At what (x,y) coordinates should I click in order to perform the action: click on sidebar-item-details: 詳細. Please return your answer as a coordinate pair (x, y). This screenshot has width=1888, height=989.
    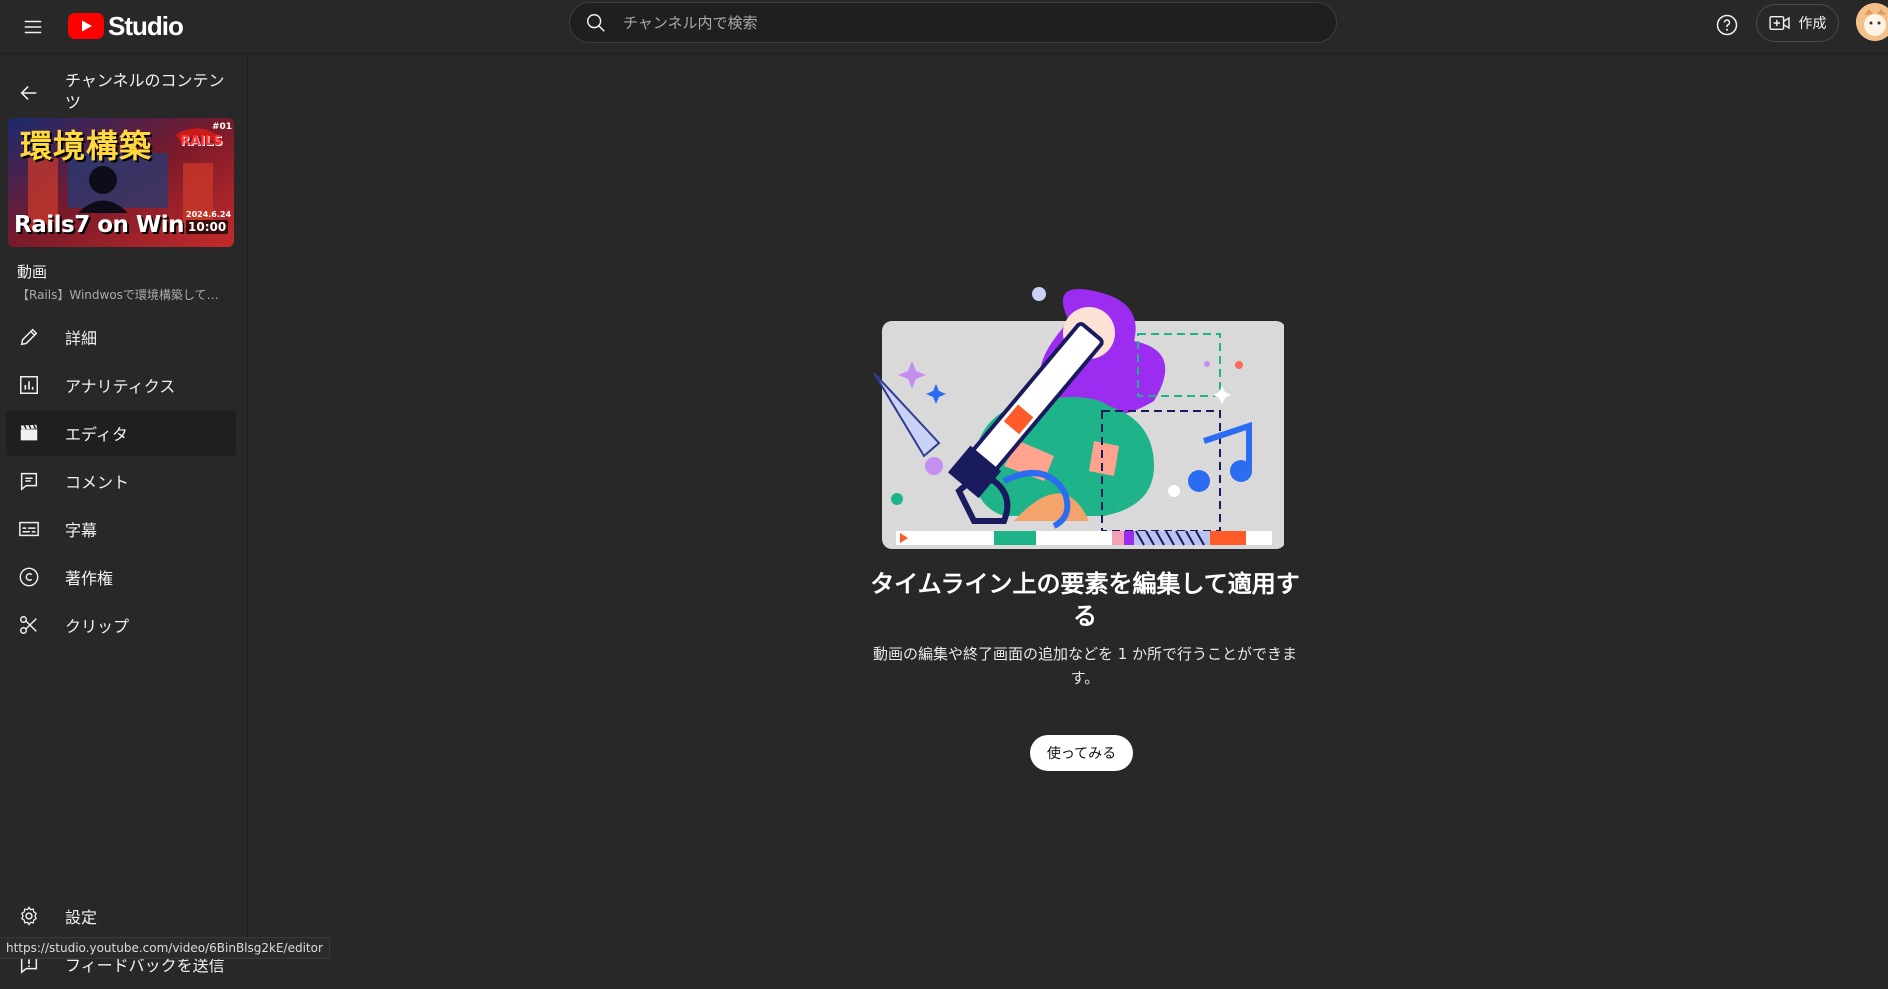
    Looking at the image, I should click on (121, 337).